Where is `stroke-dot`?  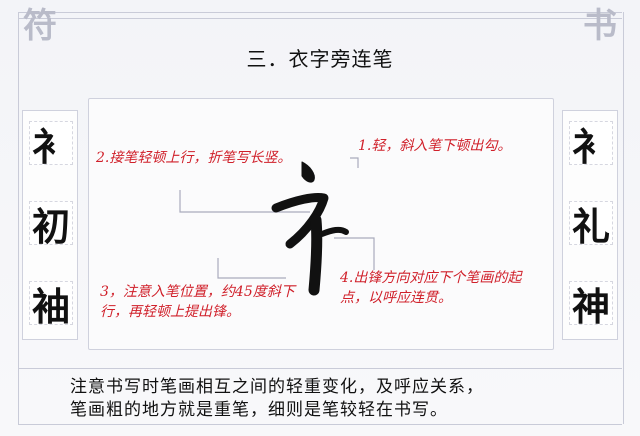 stroke-dot is located at coordinates (308, 172).